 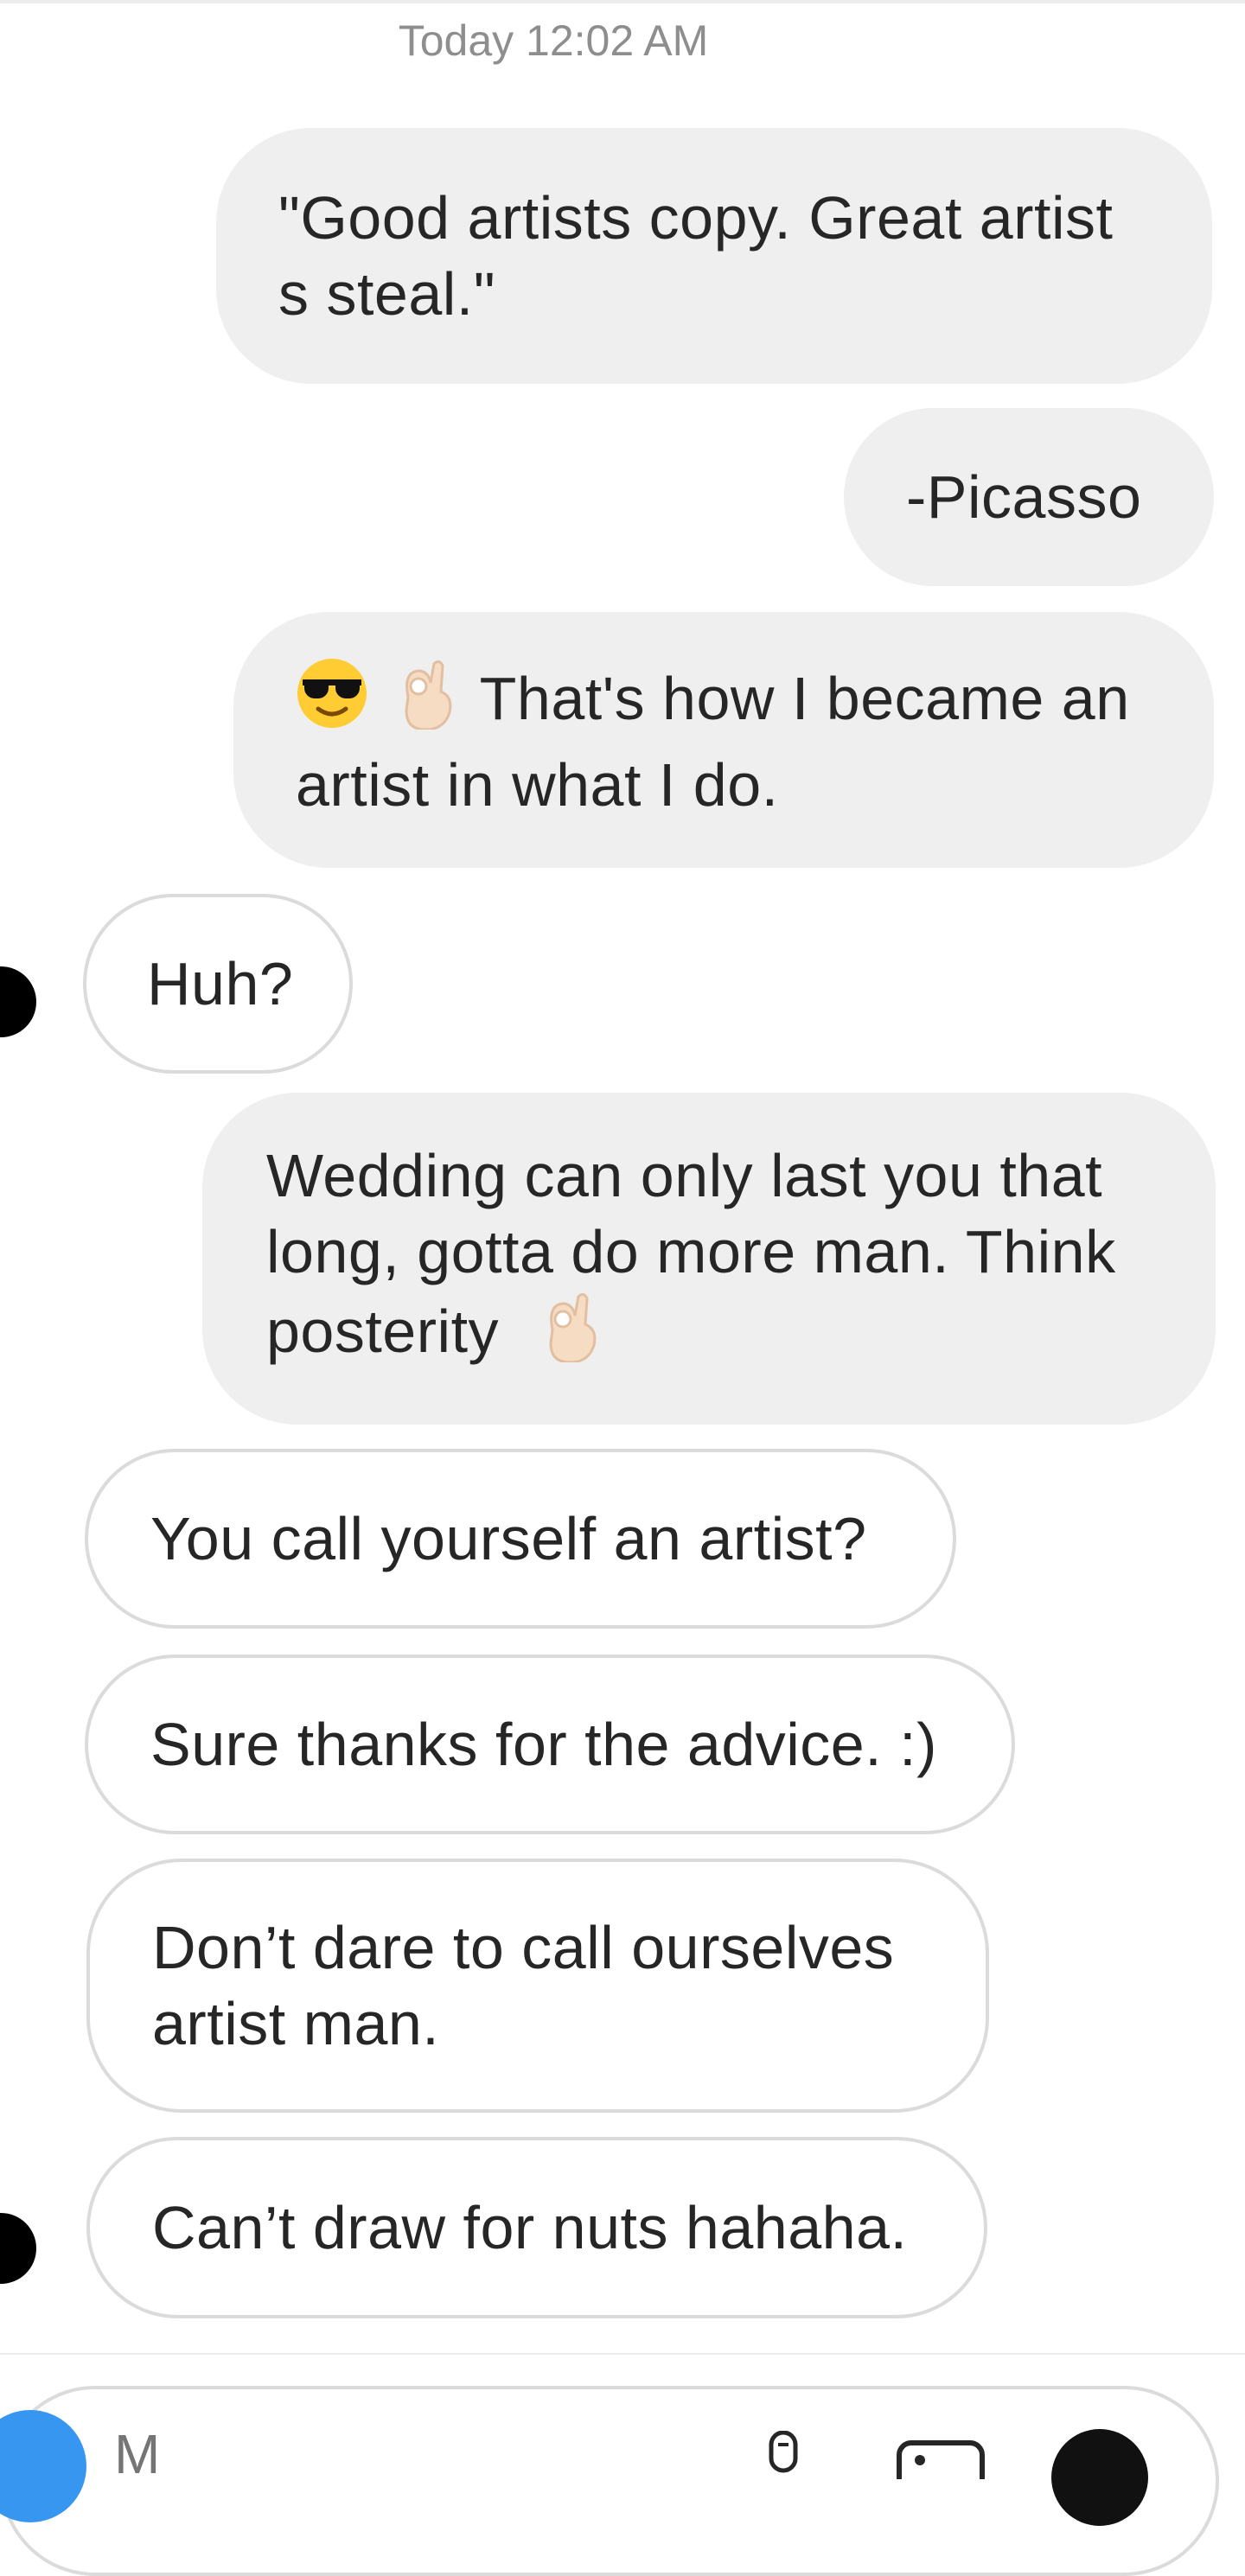 I want to click on message-input, so click(x=416, y=2454).